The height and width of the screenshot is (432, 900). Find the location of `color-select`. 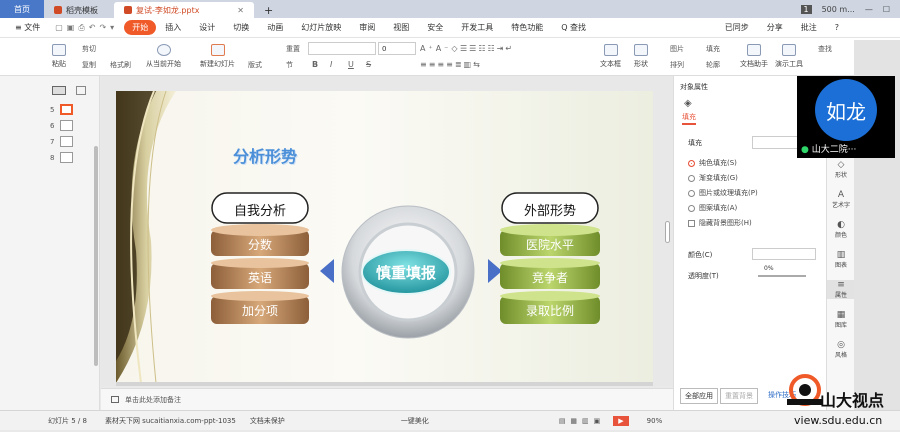

color-select is located at coordinates (784, 254).